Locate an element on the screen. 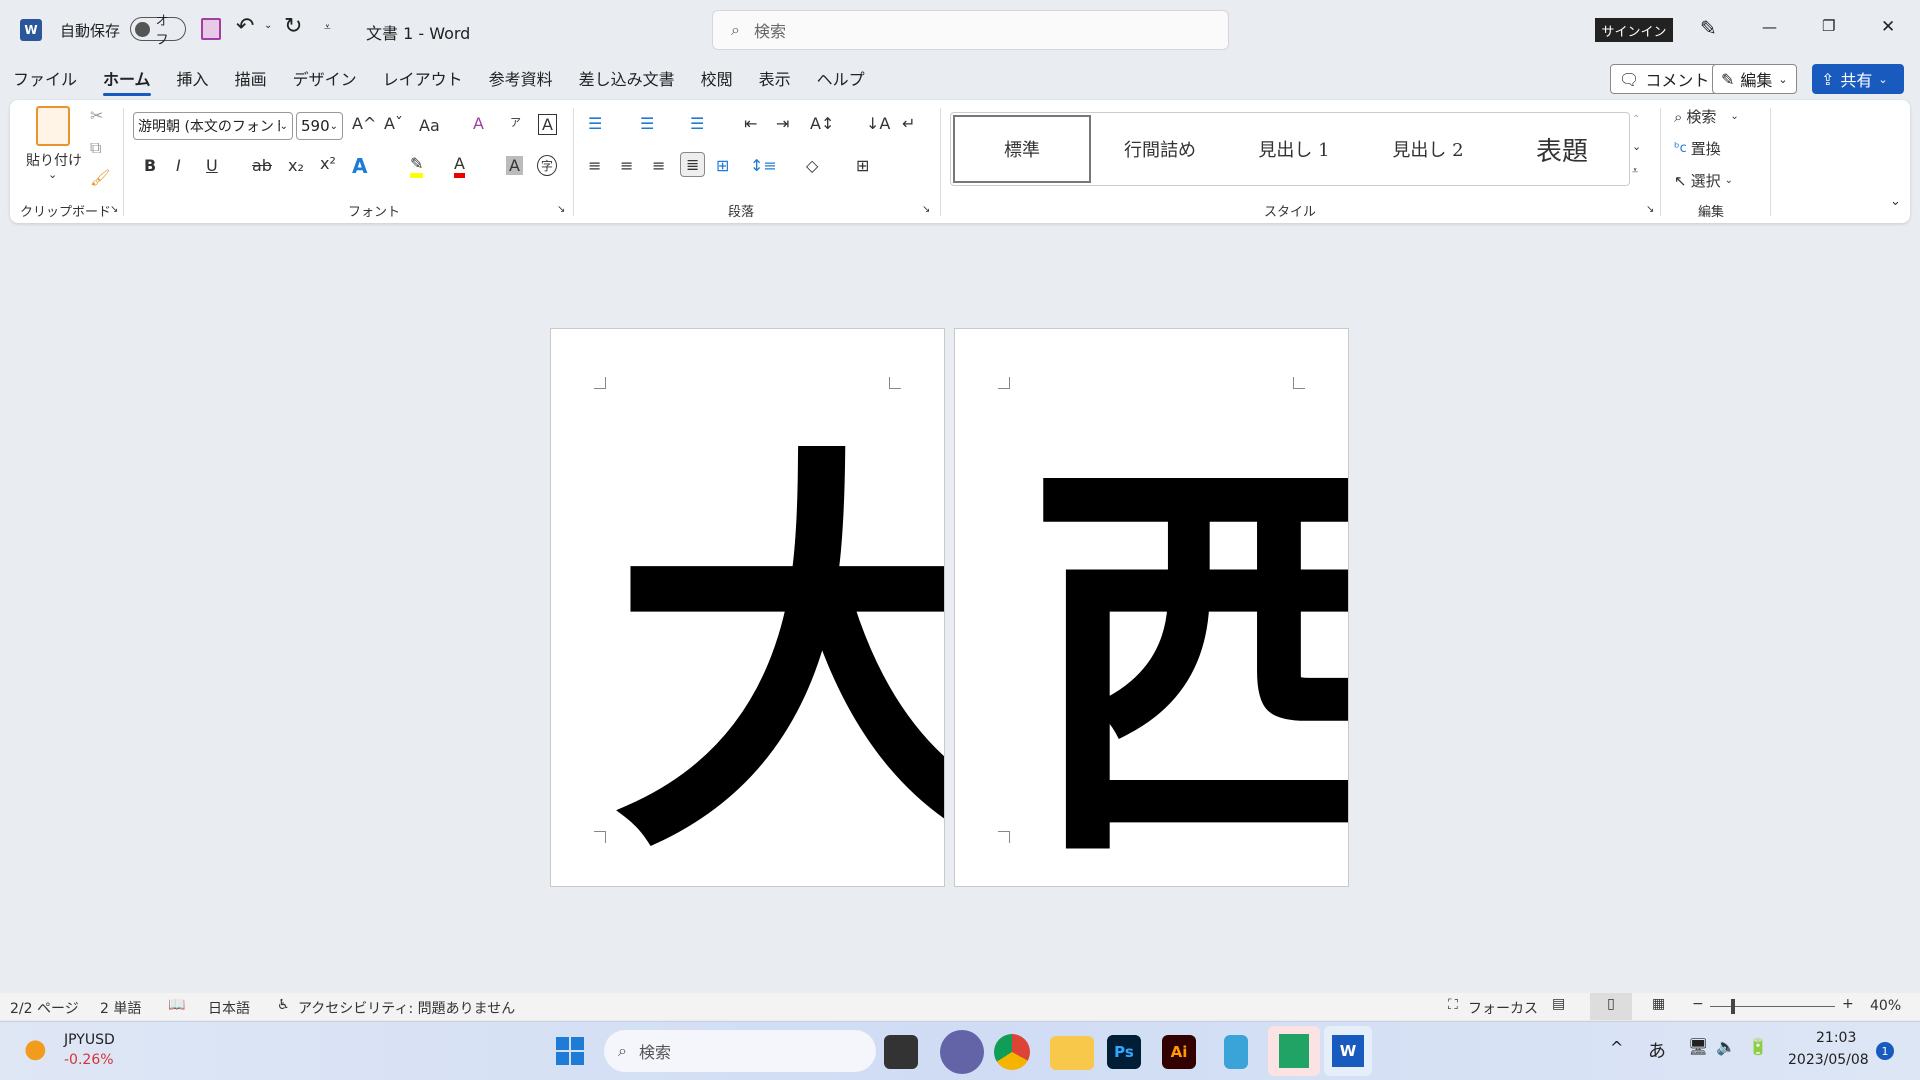  italic-button: I is located at coordinates (178, 165).